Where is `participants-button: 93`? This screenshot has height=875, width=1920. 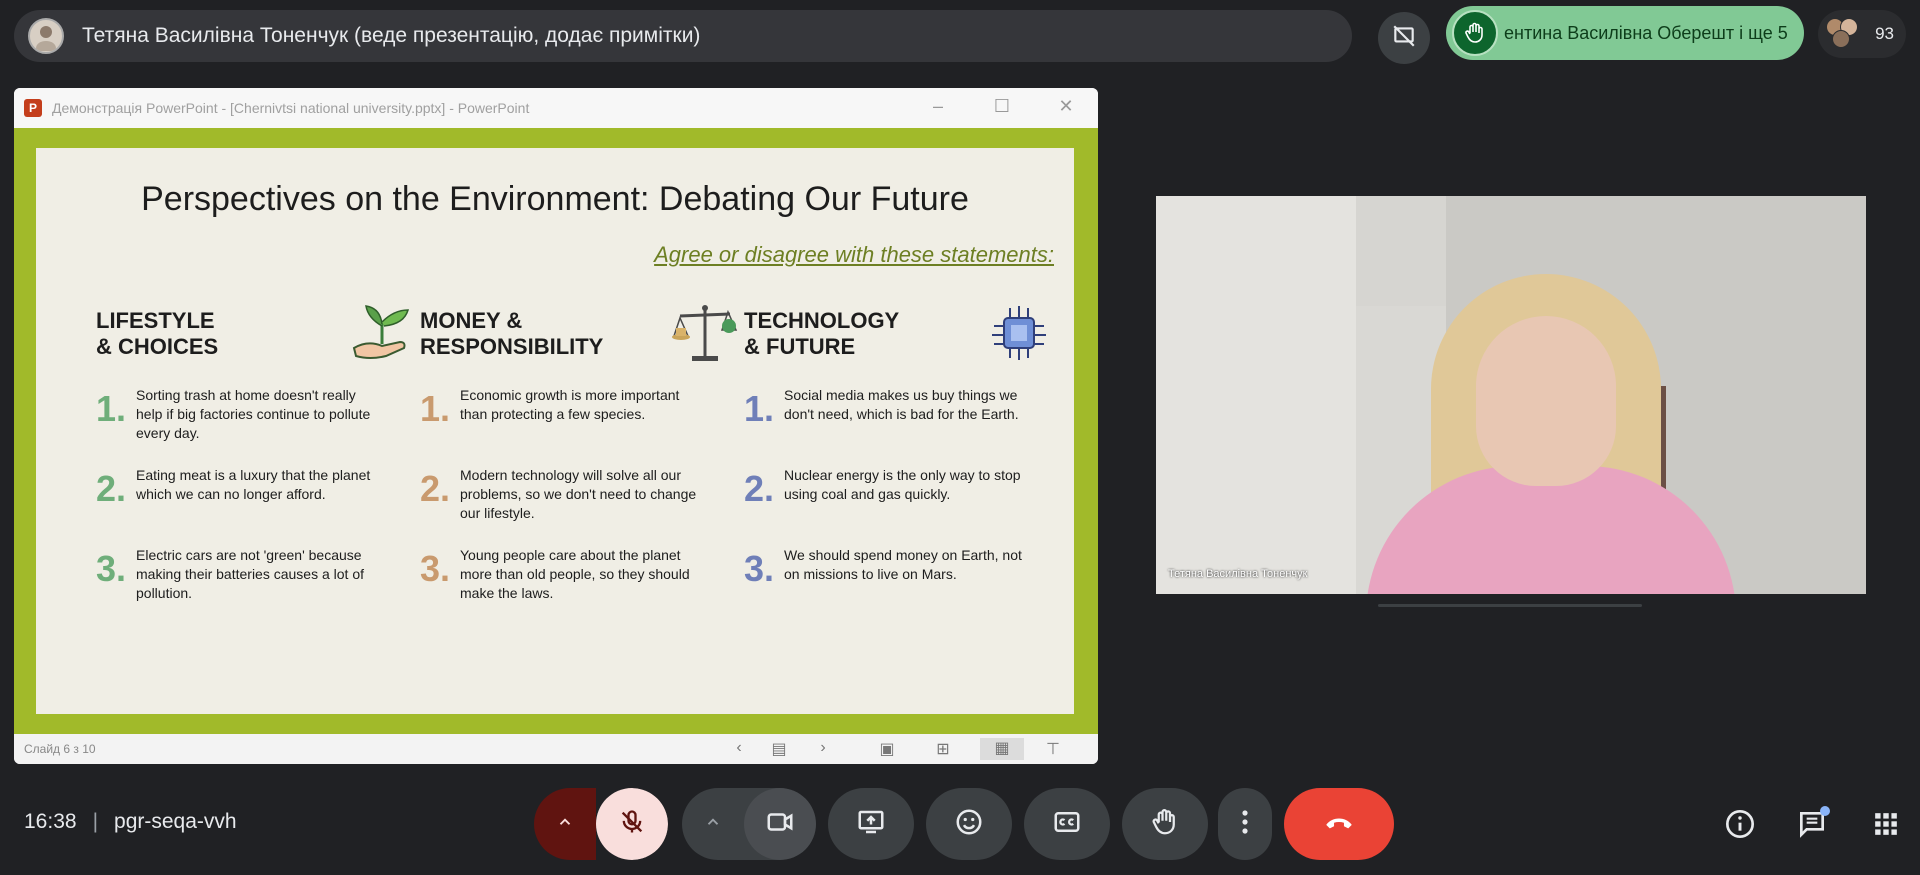 participants-button: 93 is located at coordinates (1862, 34).